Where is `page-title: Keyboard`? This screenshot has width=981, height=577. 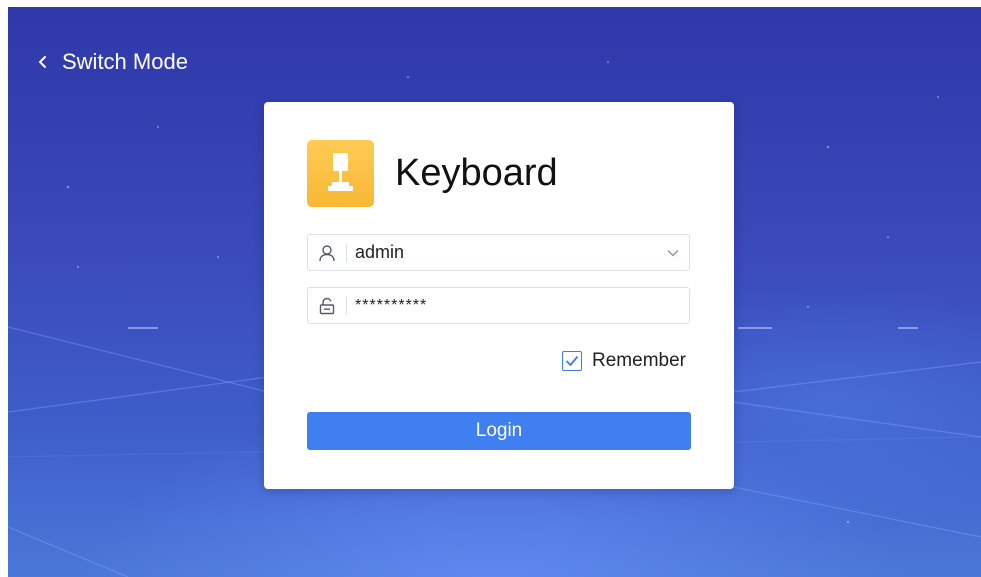
page-title: Keyboard is located at coordinates (476, 173).